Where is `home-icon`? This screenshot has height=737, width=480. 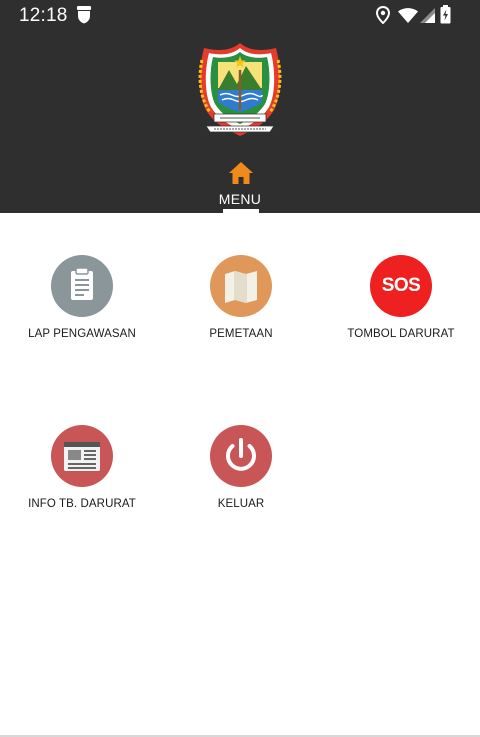 home-icon is located at coordinates (241, 173).